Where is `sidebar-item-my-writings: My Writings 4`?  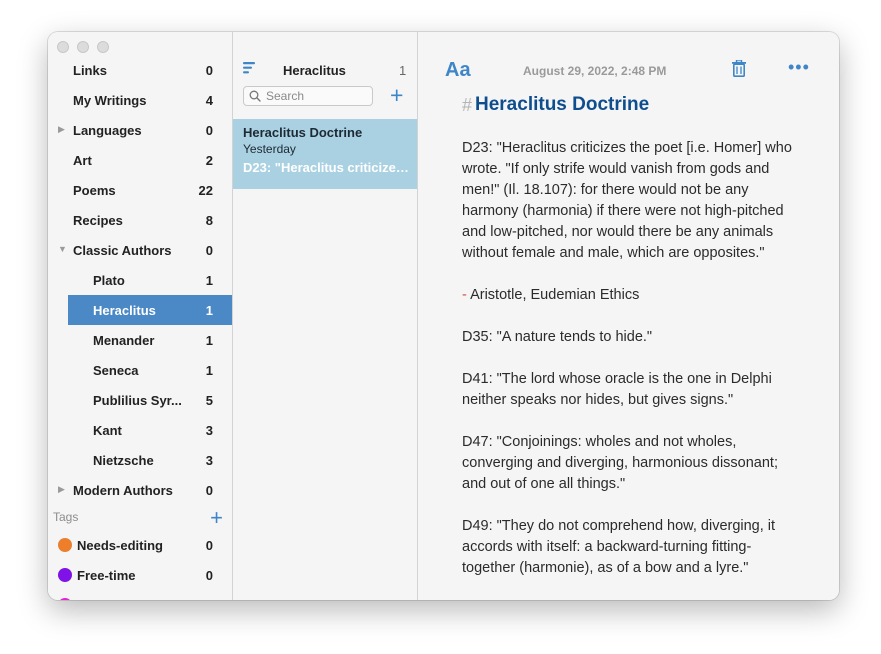 sidebar-item-my-writings: My Writings 4 is located at coordinates (140, 100).